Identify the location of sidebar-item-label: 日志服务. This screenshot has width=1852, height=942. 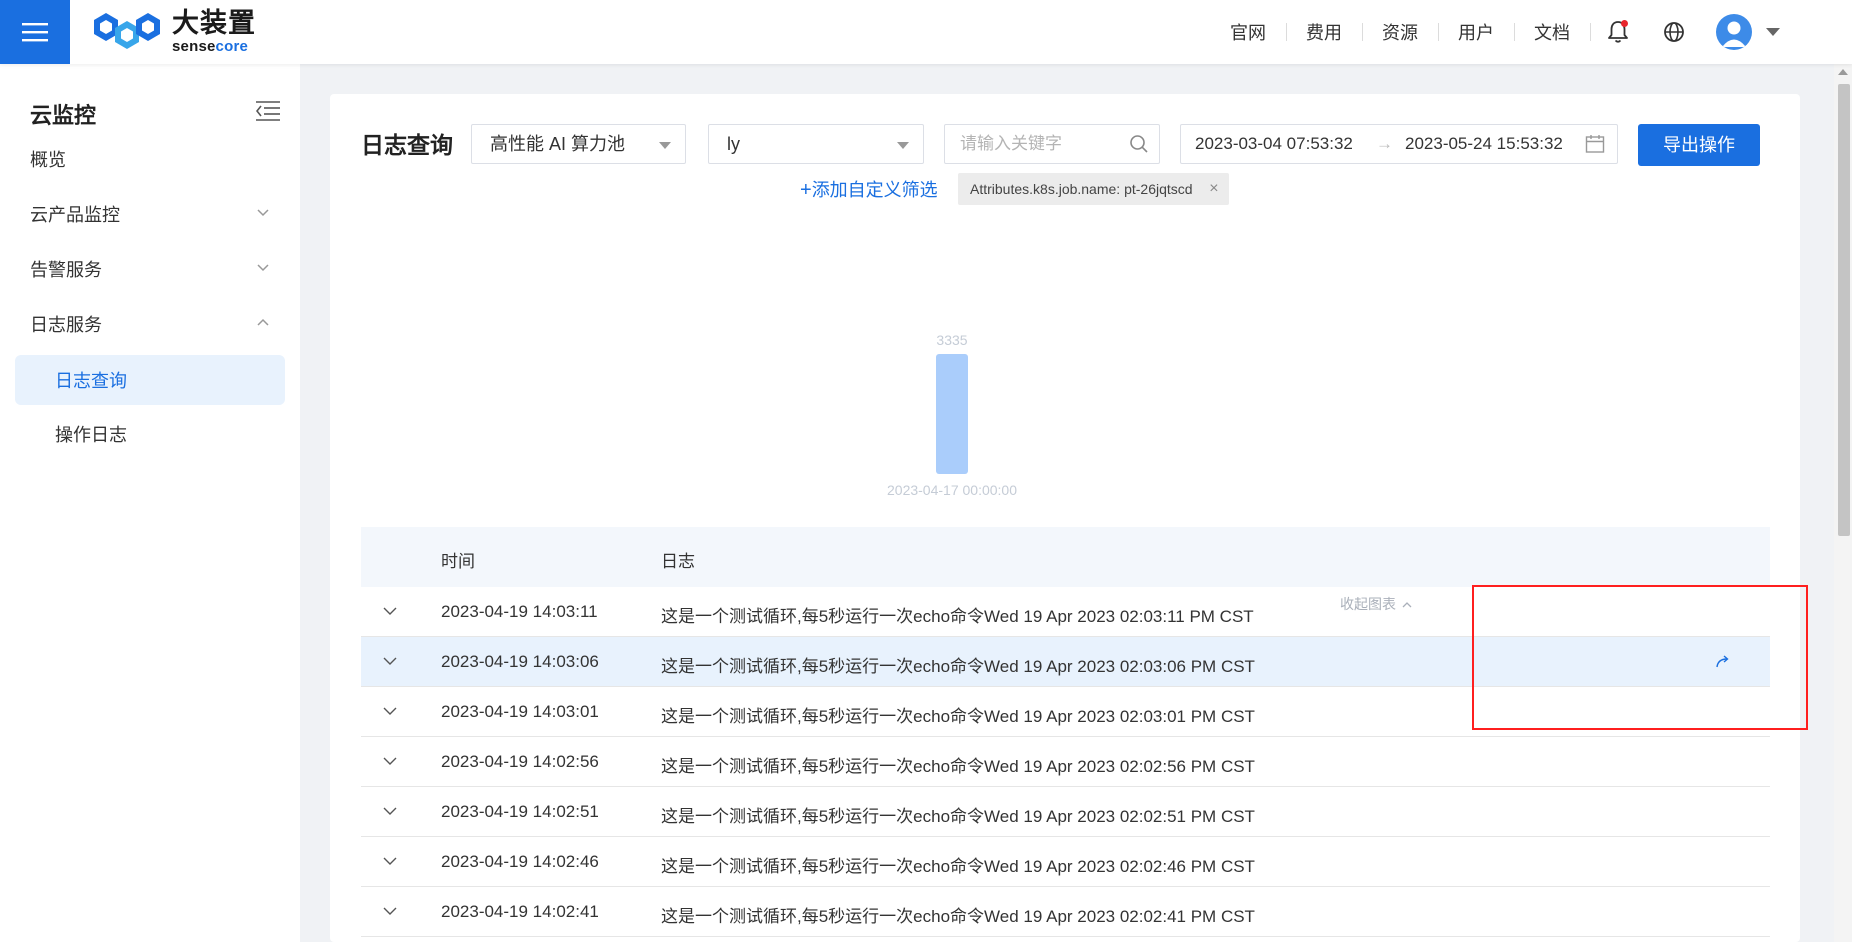
(66, 325).